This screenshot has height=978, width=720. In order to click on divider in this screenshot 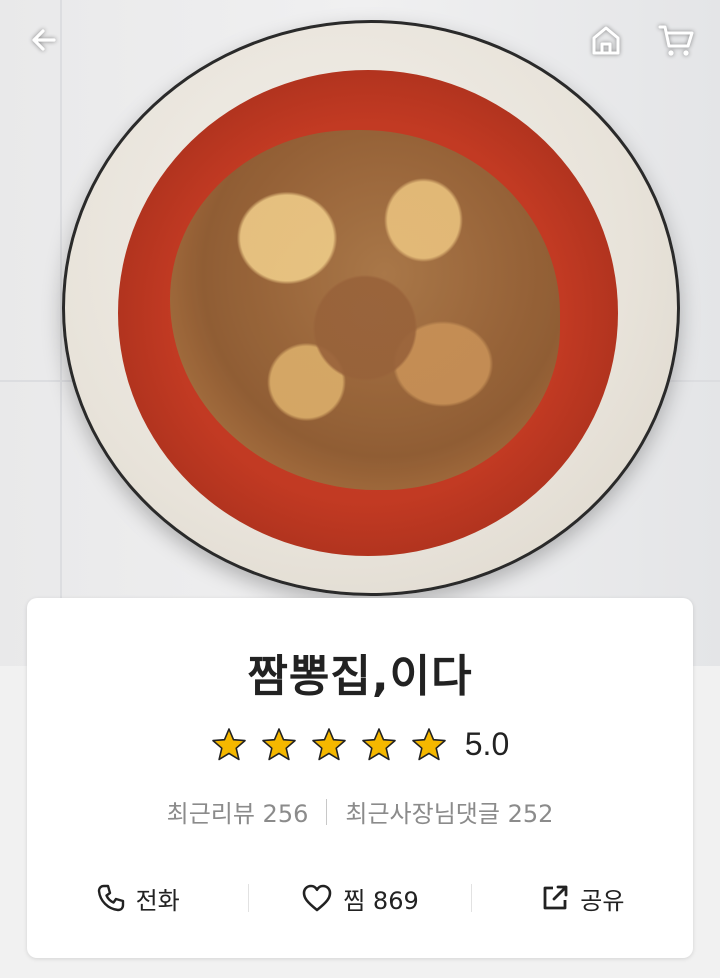, I will do `click(327, 811)`.